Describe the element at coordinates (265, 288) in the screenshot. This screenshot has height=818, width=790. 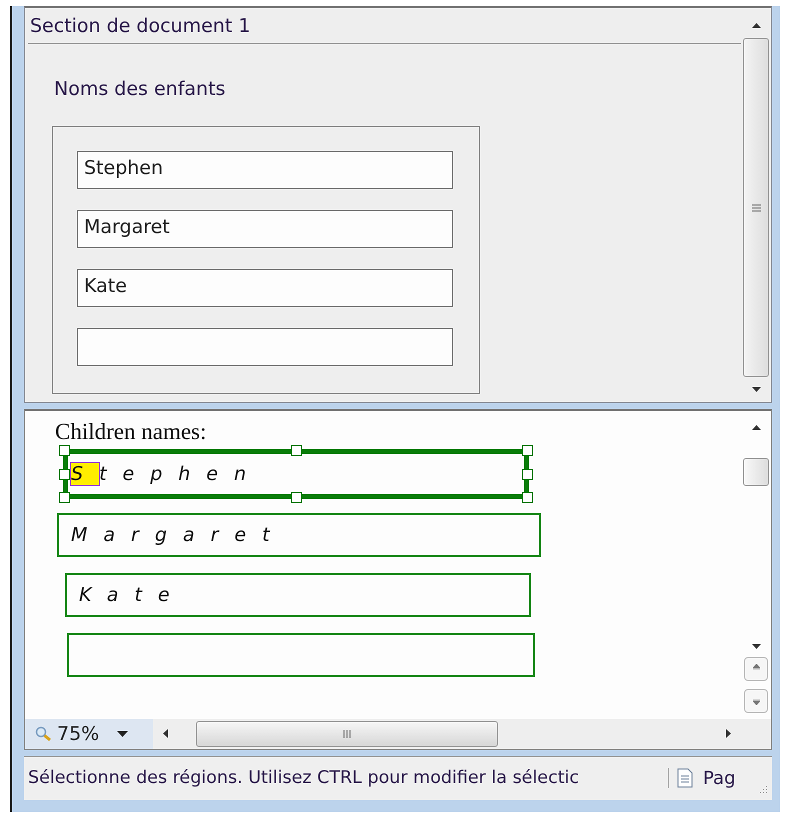
I see `name-field: Kate` at that location.